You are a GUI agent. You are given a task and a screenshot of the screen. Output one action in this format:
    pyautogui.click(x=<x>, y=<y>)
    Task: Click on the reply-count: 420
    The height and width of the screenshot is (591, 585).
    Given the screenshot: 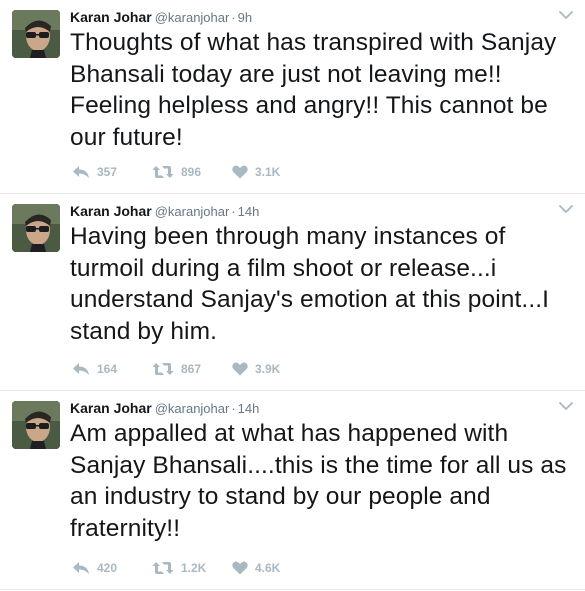 What is the action you would take?
    pyautogui.click(x=107, y=568)
    